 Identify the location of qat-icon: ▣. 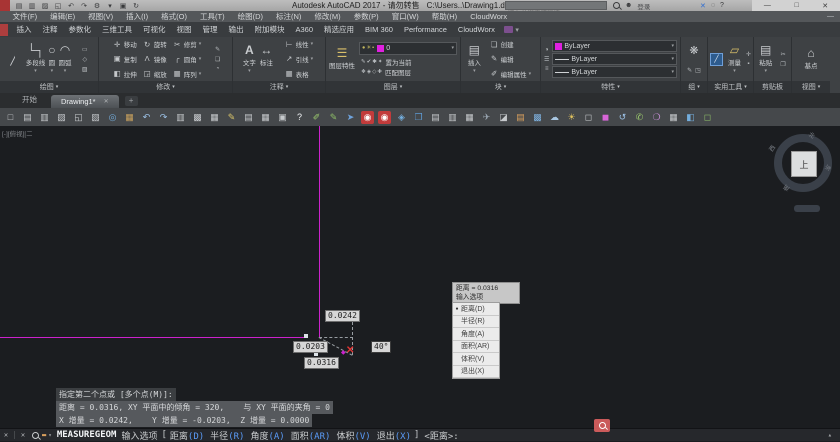
(123, 6).